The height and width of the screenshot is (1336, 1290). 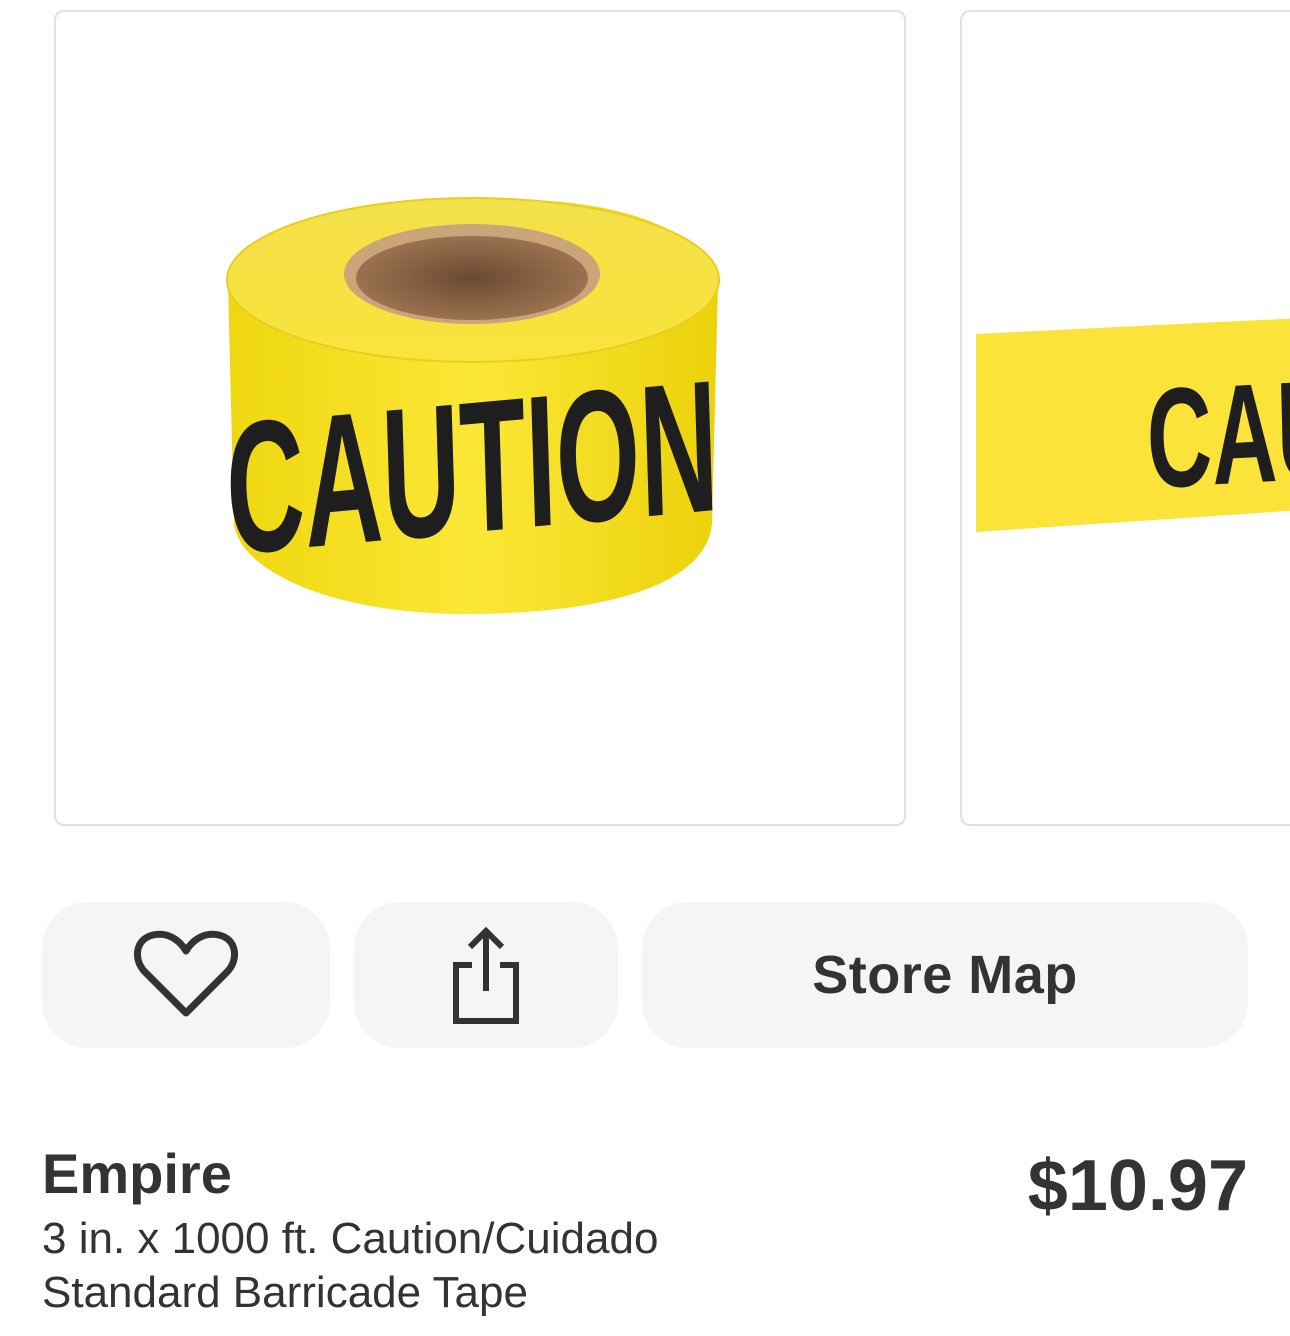 I want to click on action-bar: Store Map, so click(x=645, y=976).